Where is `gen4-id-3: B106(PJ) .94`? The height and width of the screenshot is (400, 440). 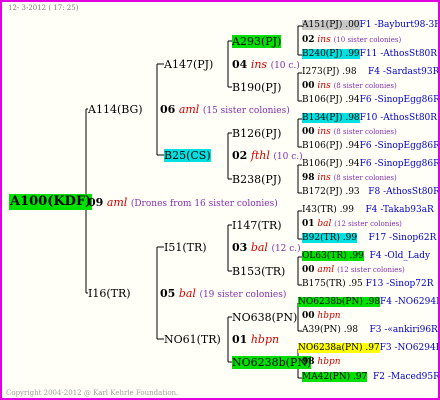 gen4-id-3: B106(PJ) .94 is located at coordinates (331, 164).